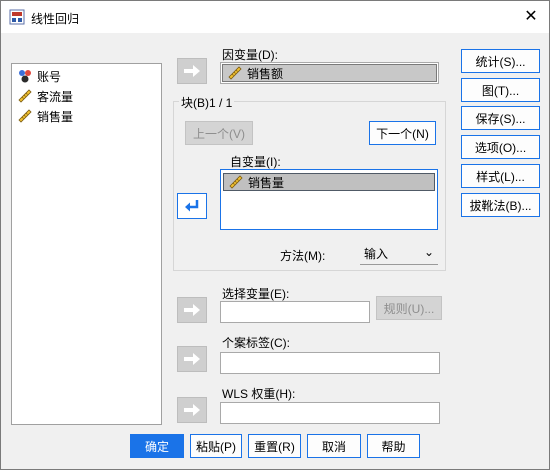 The height and width of the screenshot is (470, 550). What do you see at coordinates (17, 17) in the screenshot?
I see `app-icon` at bounding box center [17, 17].